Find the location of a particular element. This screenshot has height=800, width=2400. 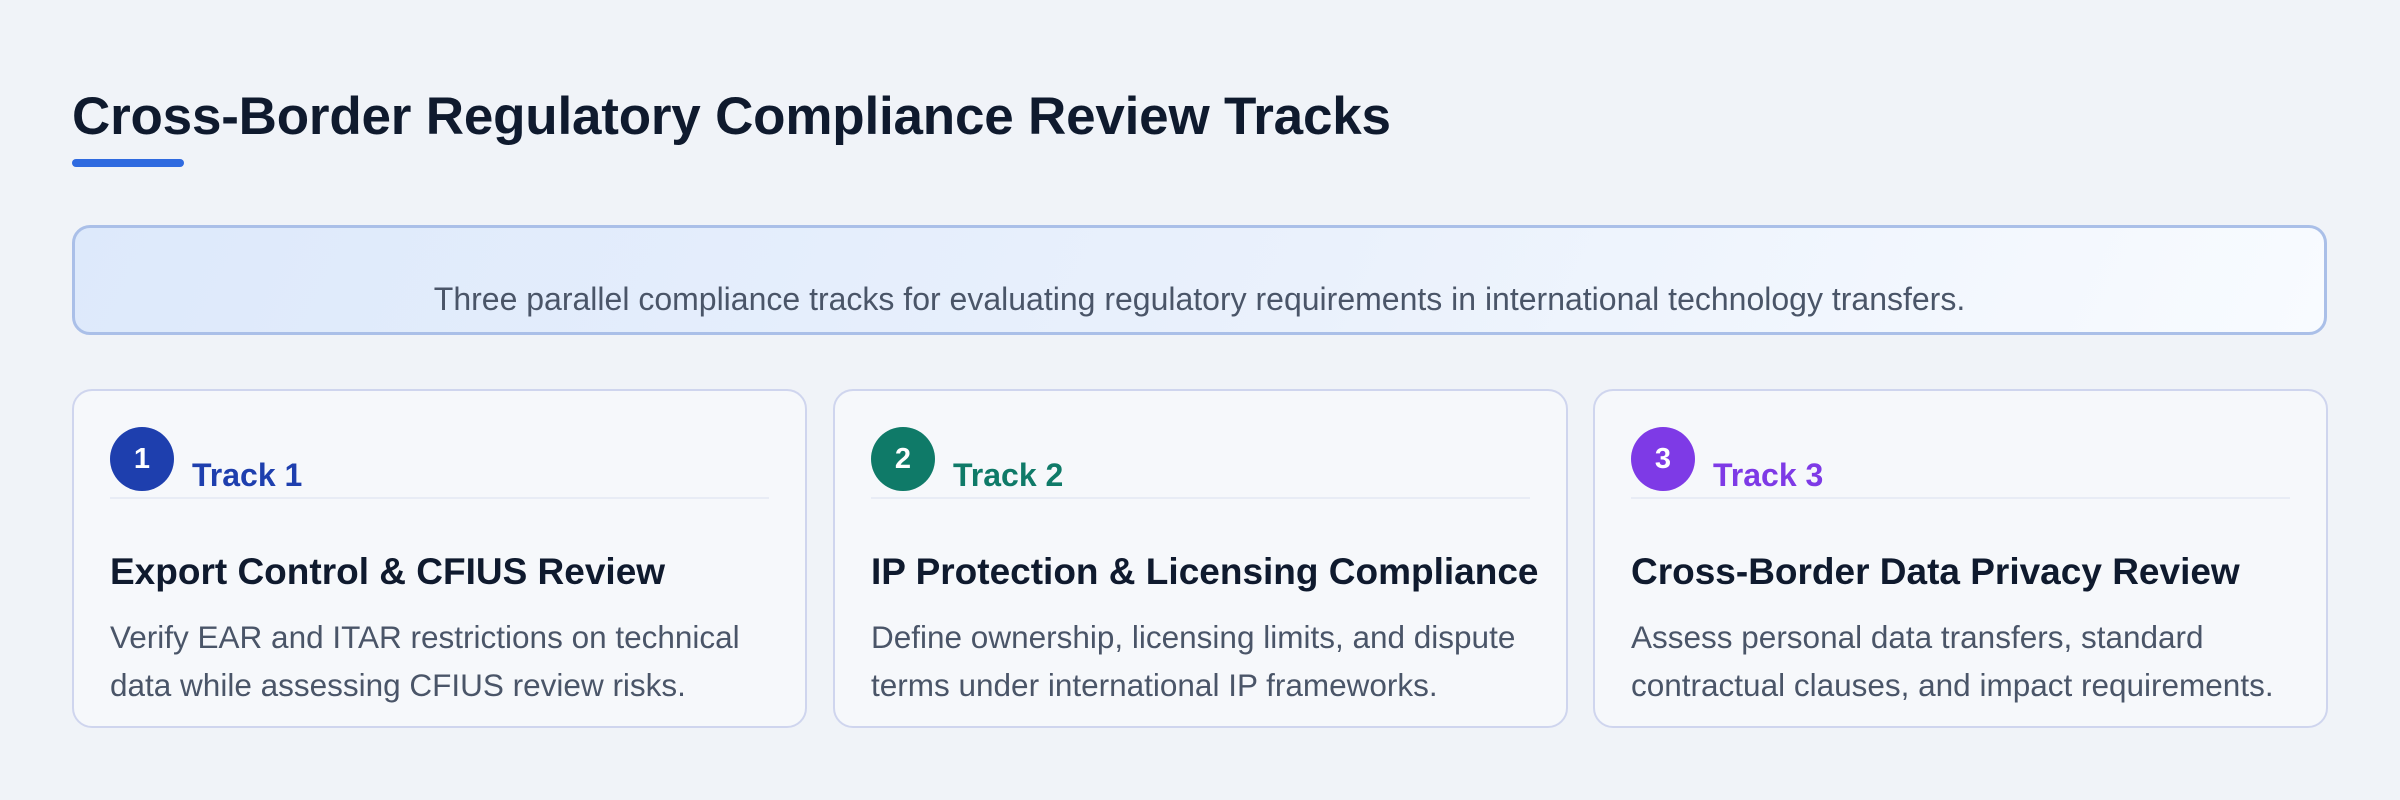

track-title: Cross-Border Data Privacy Review is located at coordinates (1935, 571).